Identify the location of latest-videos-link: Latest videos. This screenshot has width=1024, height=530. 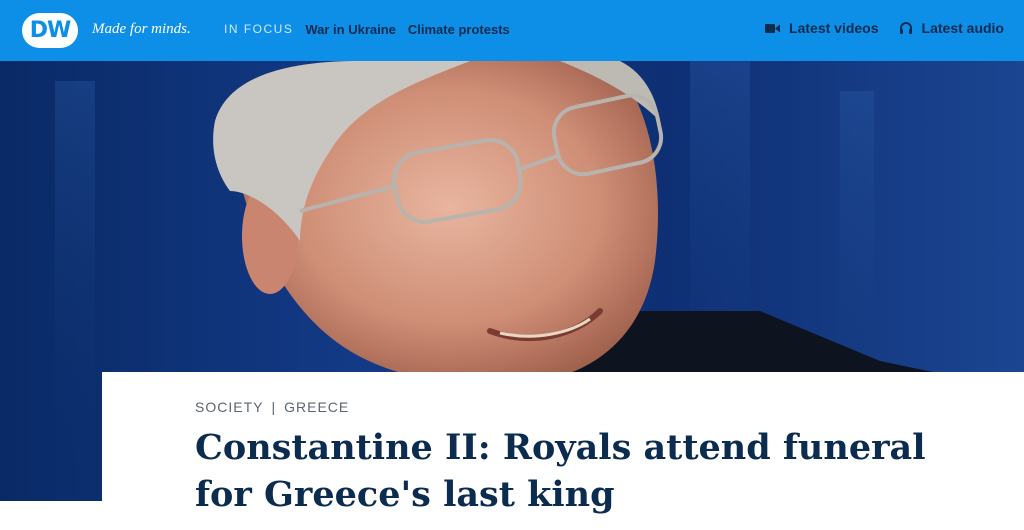
(822, 28).